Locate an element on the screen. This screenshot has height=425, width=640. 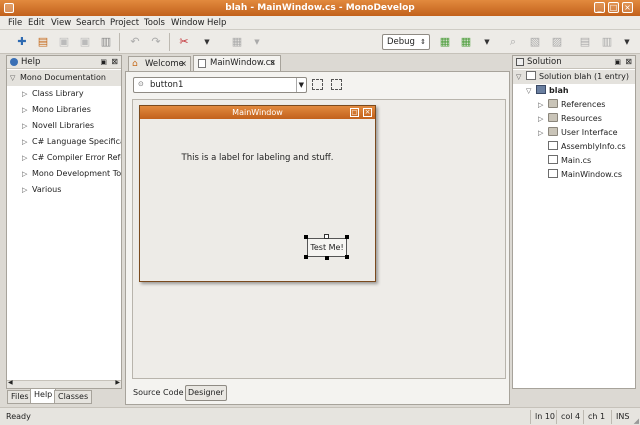
solution-item: Main.cs is located at coordinates (574, 161).